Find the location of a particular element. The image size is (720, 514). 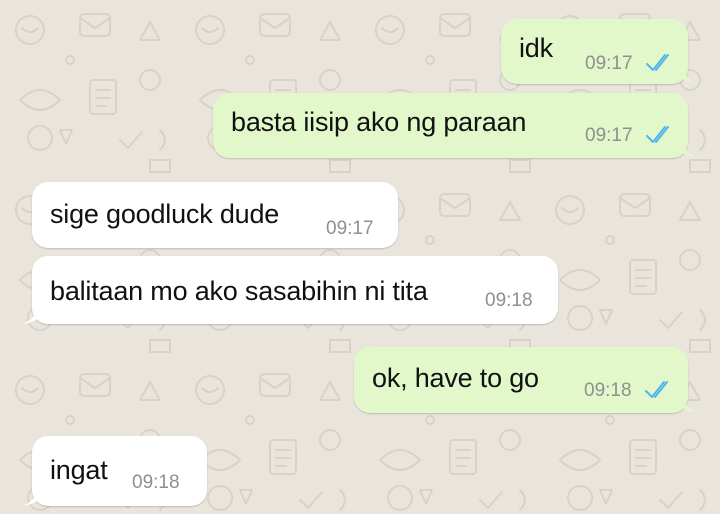

message-text: basta iisip ako ng paraan is located at coordinates (379, 122).